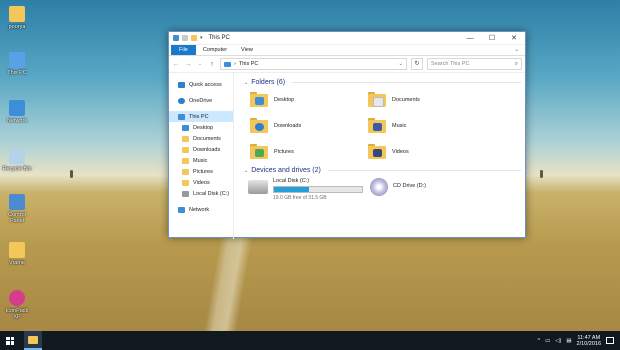  Describe the element at coordinates (558, 341) in the screenshot. I see `volume-icon: ◁)` at that location.